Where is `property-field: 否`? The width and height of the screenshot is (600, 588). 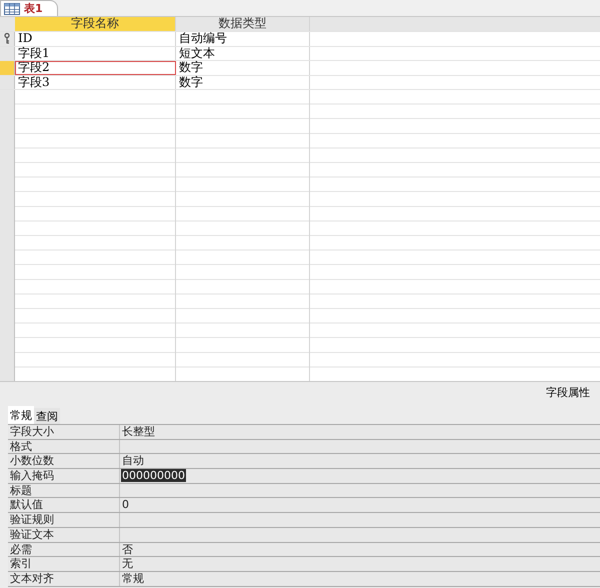
property-field: 否 is located at coordinates (360, 549).